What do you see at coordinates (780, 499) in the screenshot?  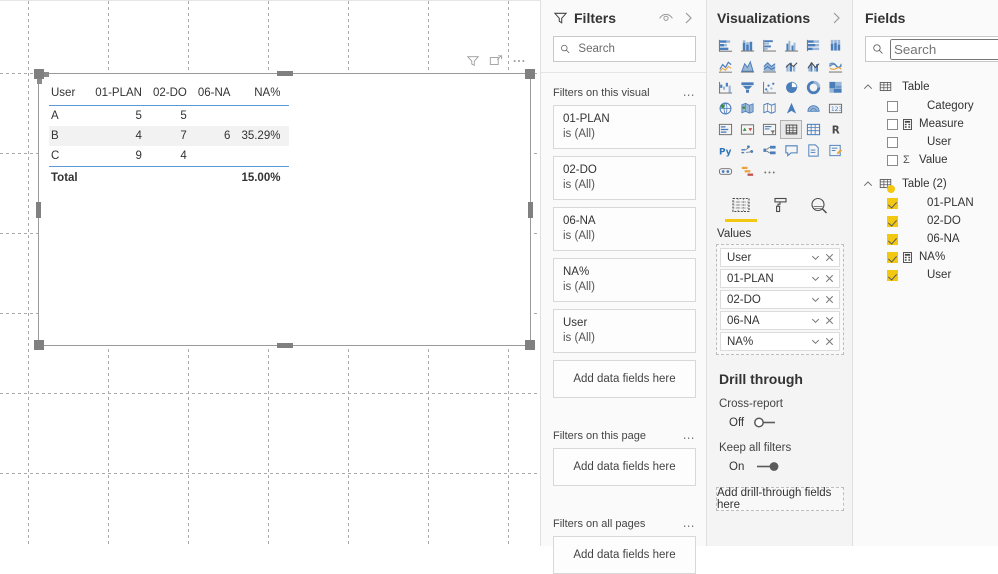 I see `drill-through-dropzone: Add drill-through fields here` at bounding box center [780, 499].